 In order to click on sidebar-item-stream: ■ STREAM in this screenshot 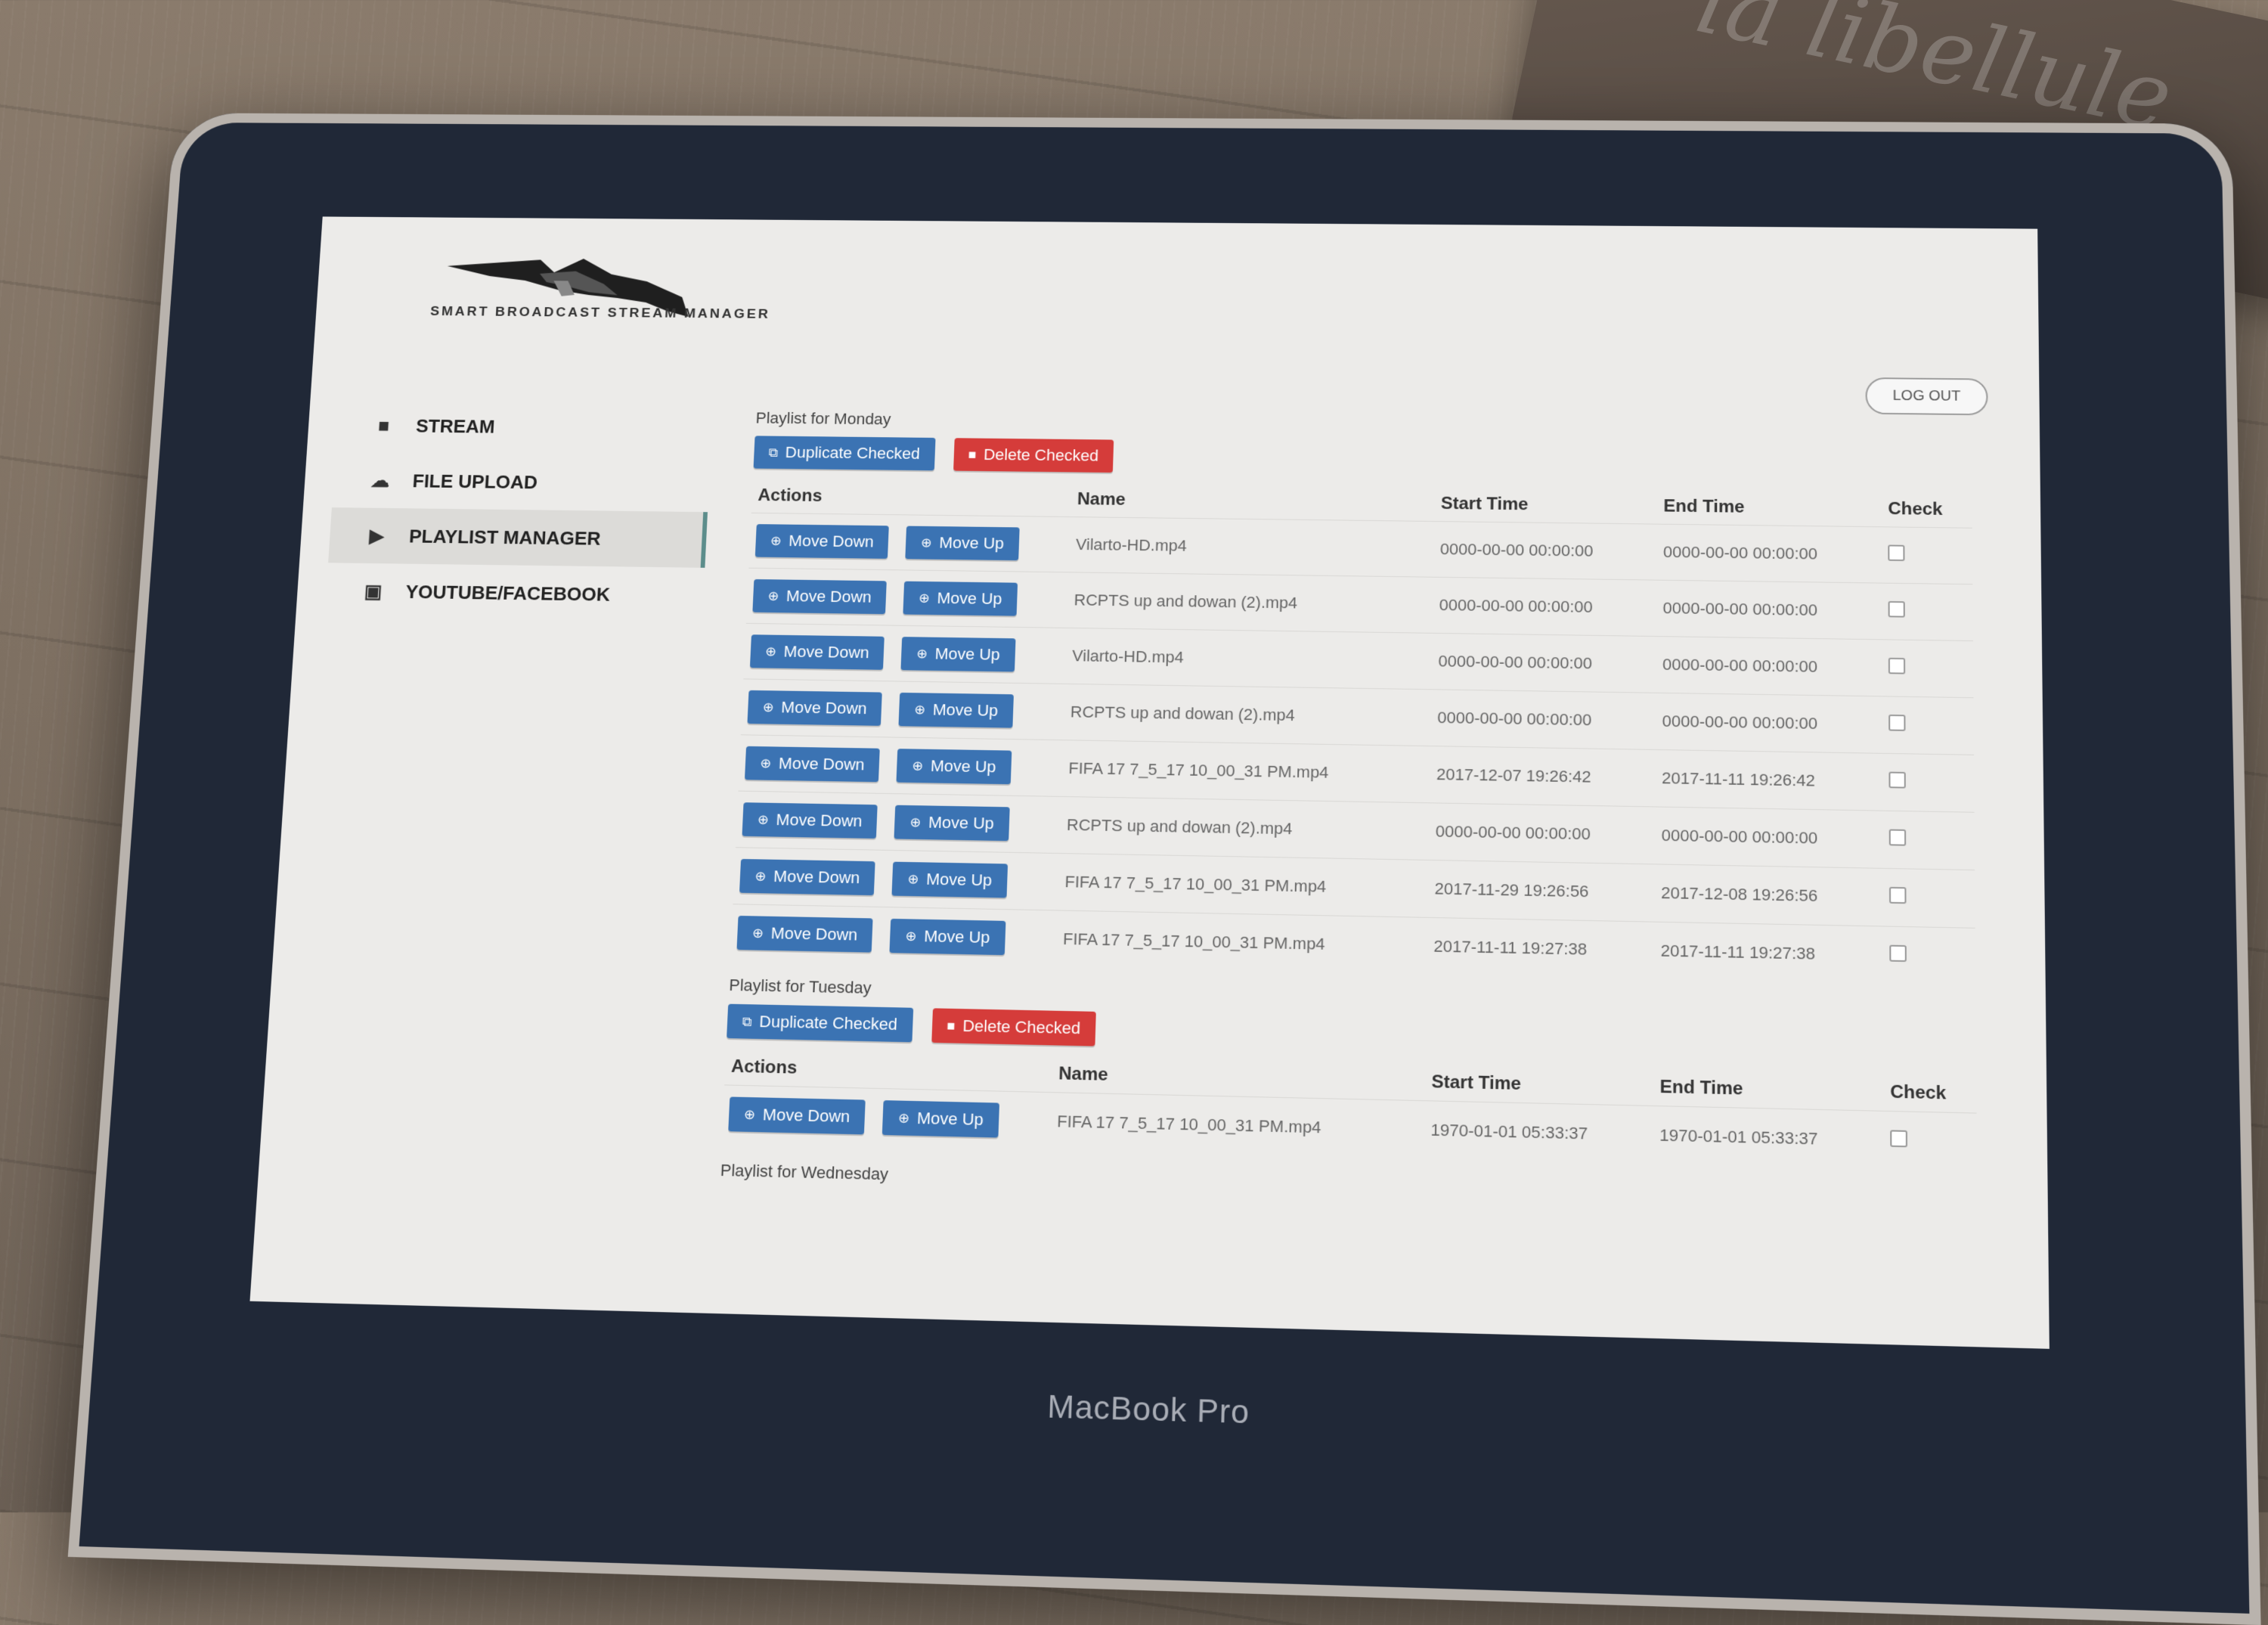, I will do `click(524, 427)`.